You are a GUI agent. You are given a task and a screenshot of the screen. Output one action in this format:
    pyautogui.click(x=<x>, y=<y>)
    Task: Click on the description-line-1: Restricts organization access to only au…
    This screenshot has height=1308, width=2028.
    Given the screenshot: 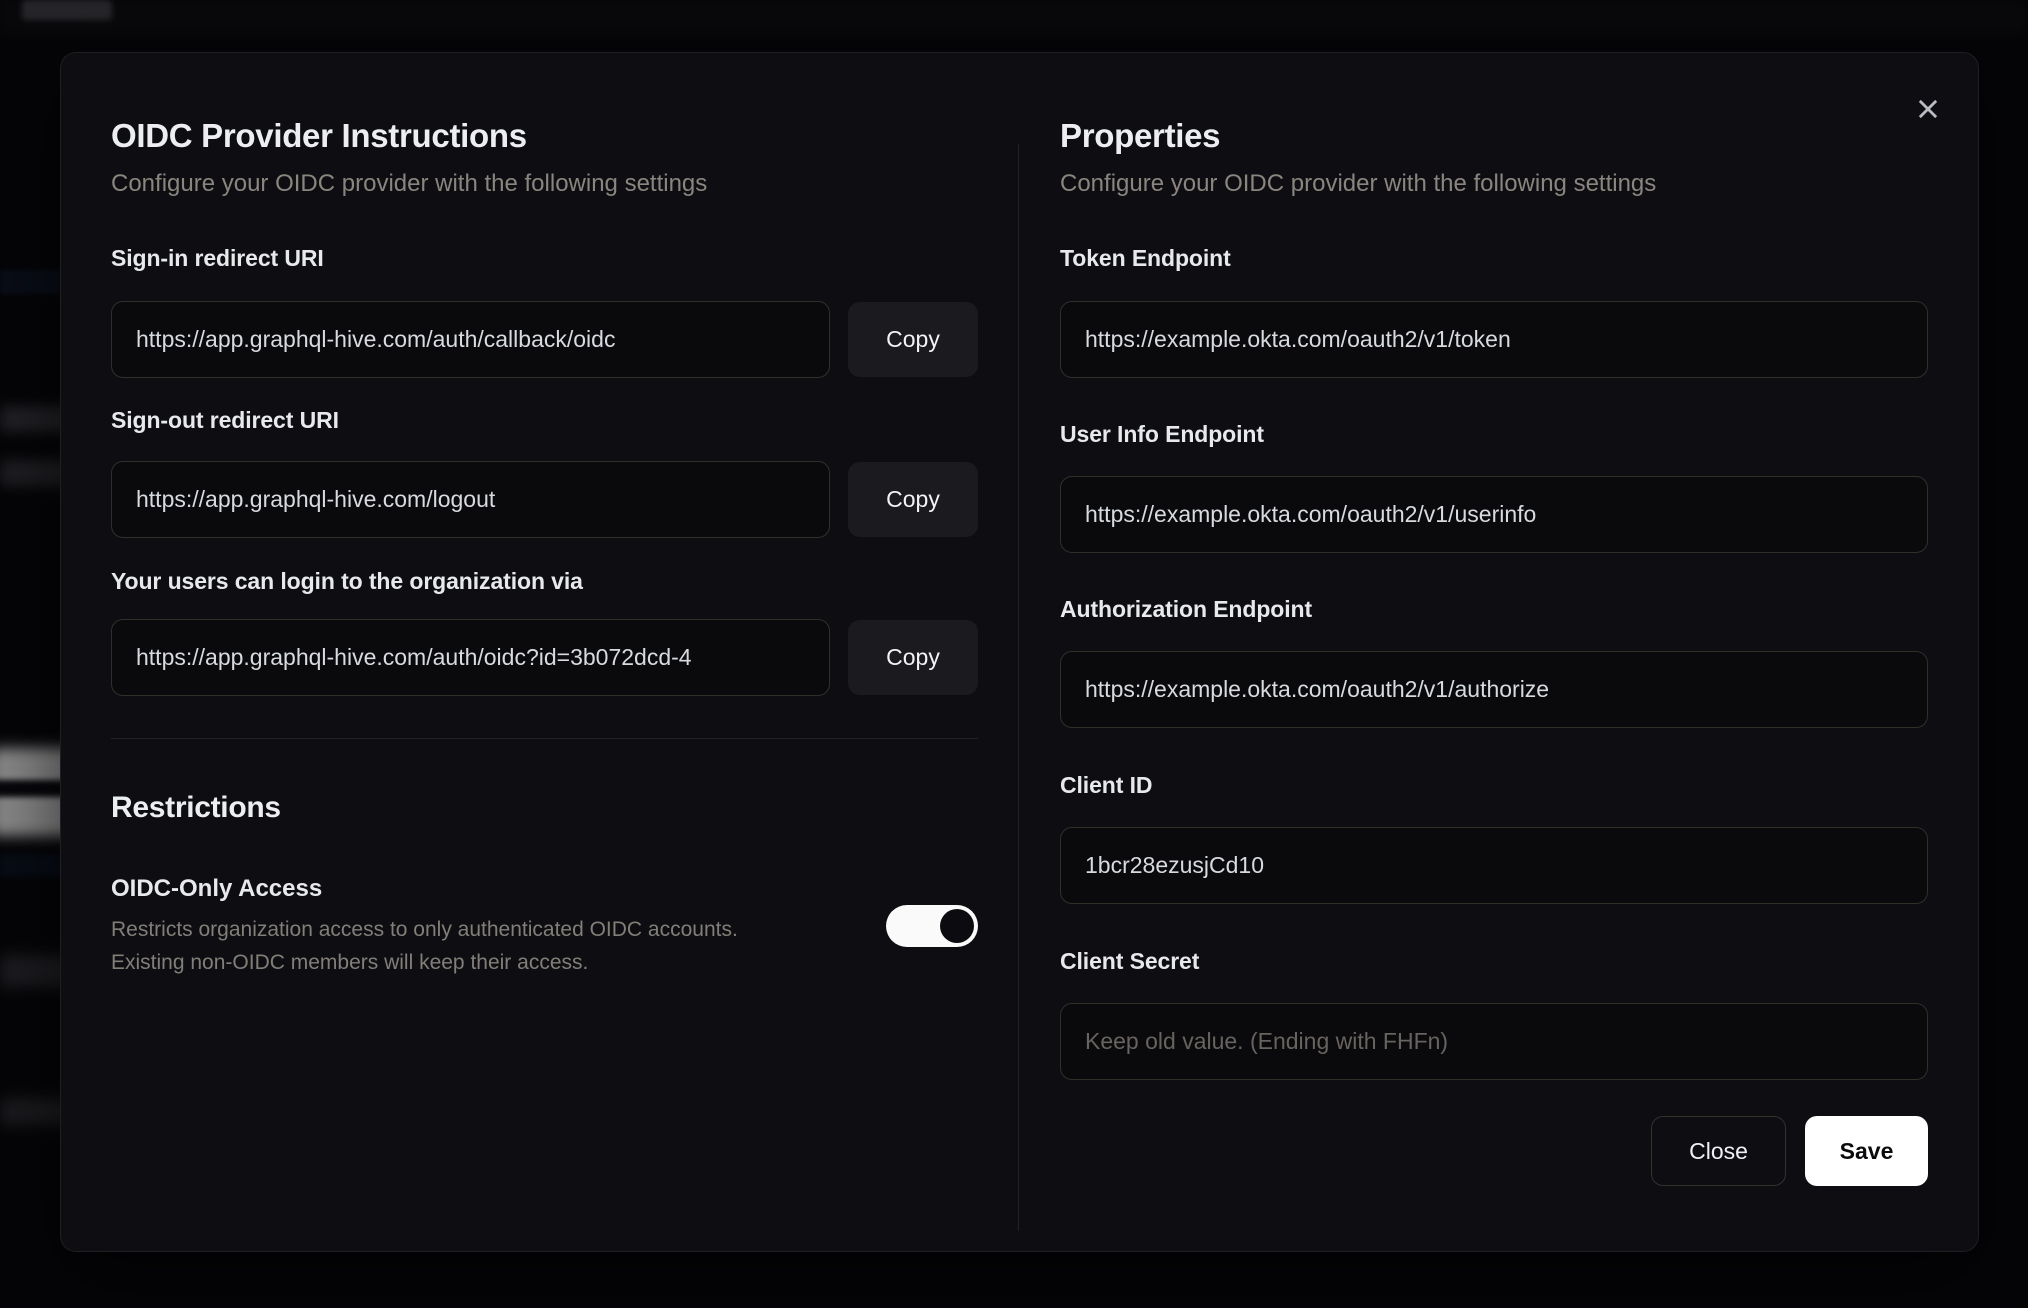 What is the action you would take?
    pyautogui.click(x=424, y=929)
    